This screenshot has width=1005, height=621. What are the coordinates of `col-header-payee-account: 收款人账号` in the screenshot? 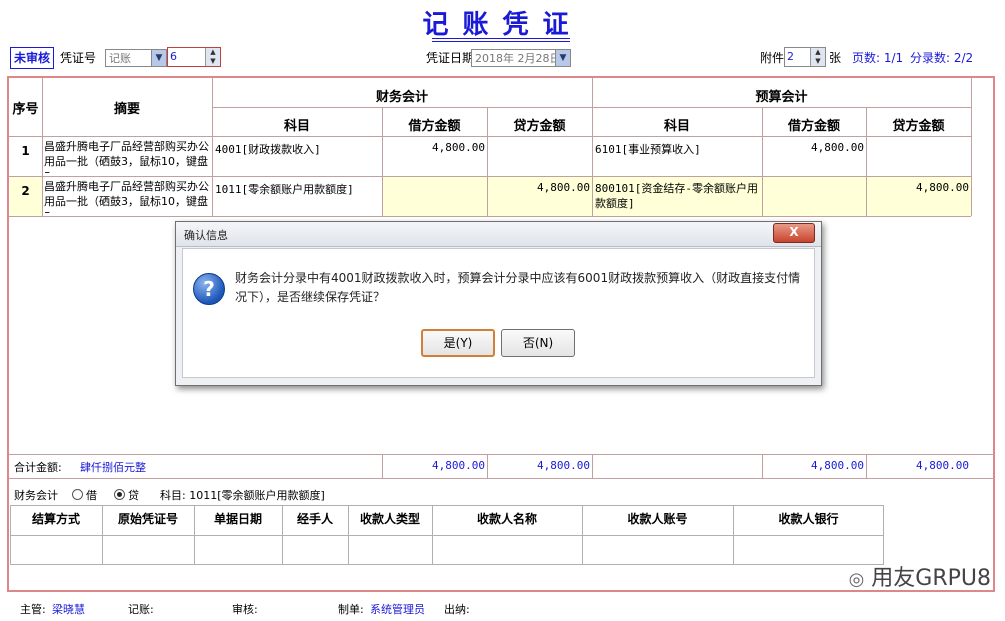 It's located at (657, 519).